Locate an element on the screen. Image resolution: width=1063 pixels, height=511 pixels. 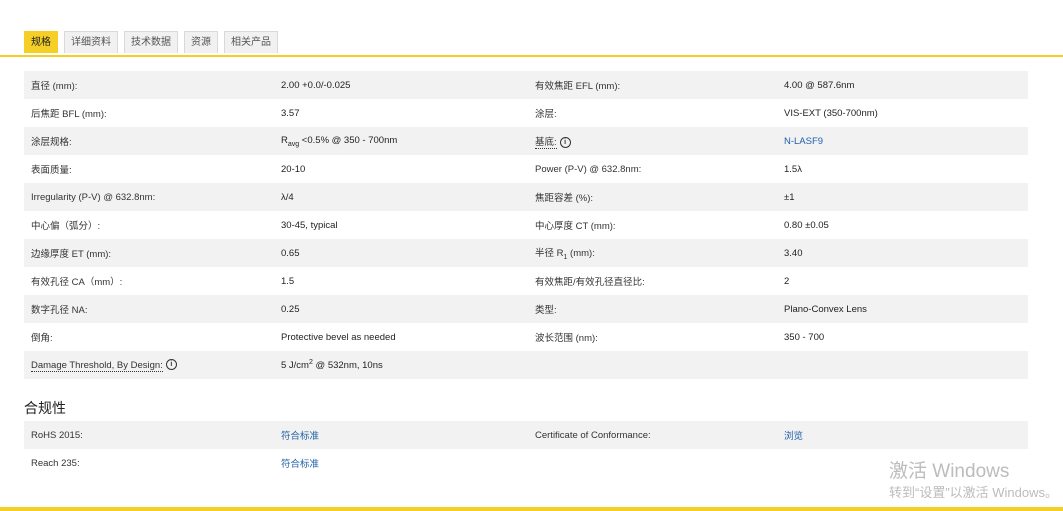
spec-value-post: <0.5% @ 350 - 700nm is located at coordinates (348, 140).